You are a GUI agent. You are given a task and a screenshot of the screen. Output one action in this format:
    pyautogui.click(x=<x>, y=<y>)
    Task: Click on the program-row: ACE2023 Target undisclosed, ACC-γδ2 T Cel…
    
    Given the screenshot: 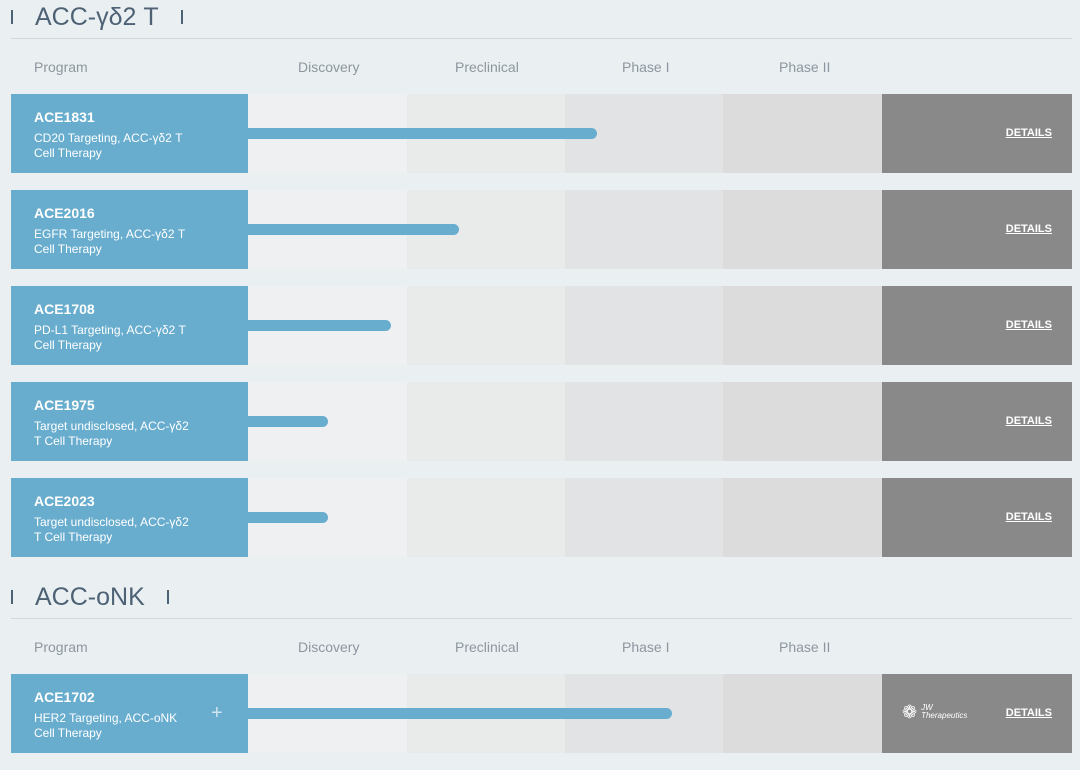 What is the action you would take?
    pyautogui.click(x=541, y=517)
    